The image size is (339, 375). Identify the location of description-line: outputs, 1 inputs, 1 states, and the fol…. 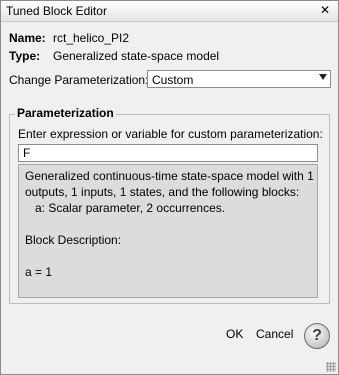
(162, 192).